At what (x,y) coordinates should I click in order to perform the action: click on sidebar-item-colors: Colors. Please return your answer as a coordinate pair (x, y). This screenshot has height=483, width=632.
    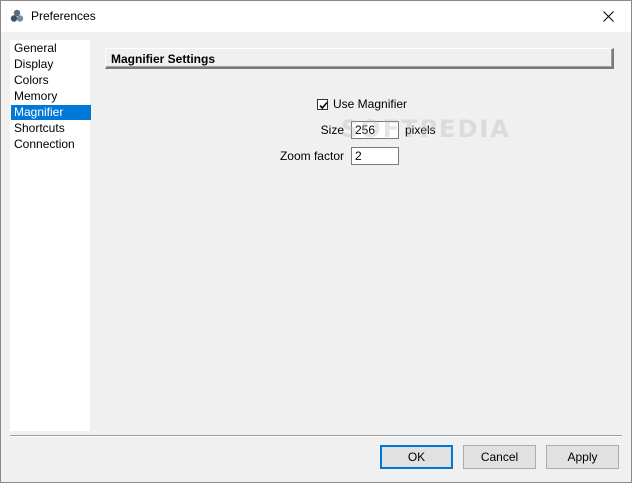
    Looking at the image, I should click on (51, 80).